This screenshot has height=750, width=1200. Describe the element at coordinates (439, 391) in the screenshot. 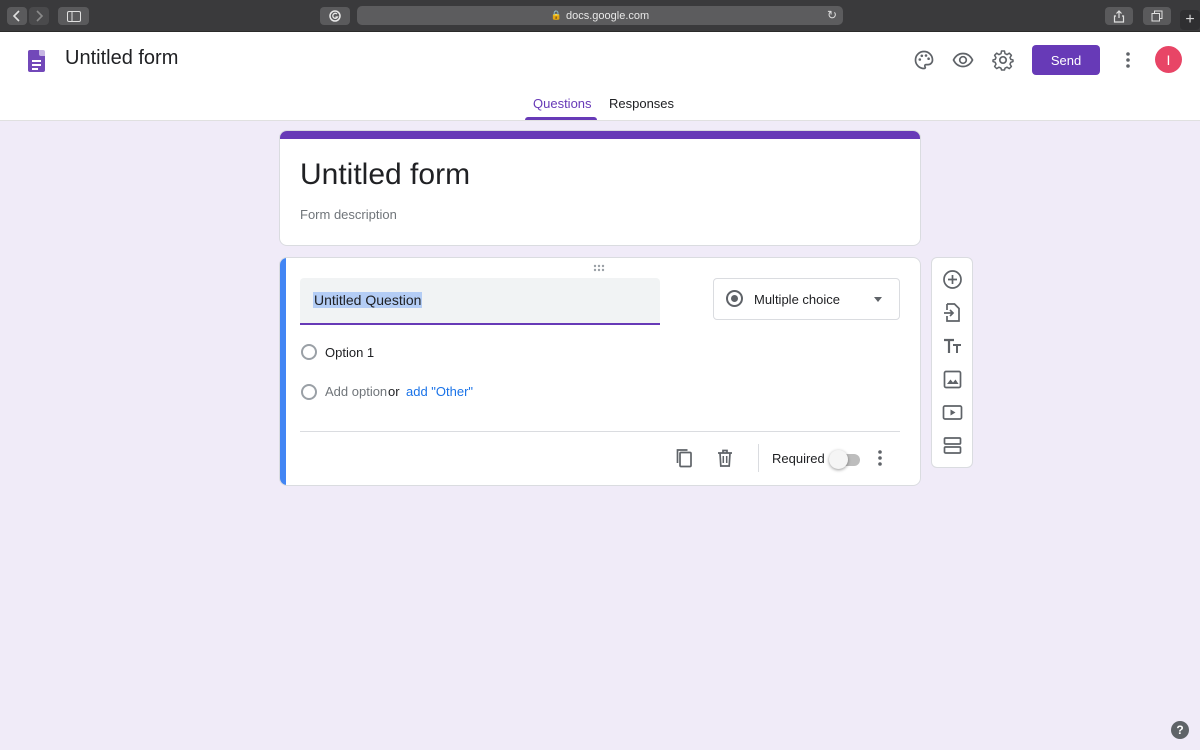

I see `add-other-link: add "Other"` at that location.